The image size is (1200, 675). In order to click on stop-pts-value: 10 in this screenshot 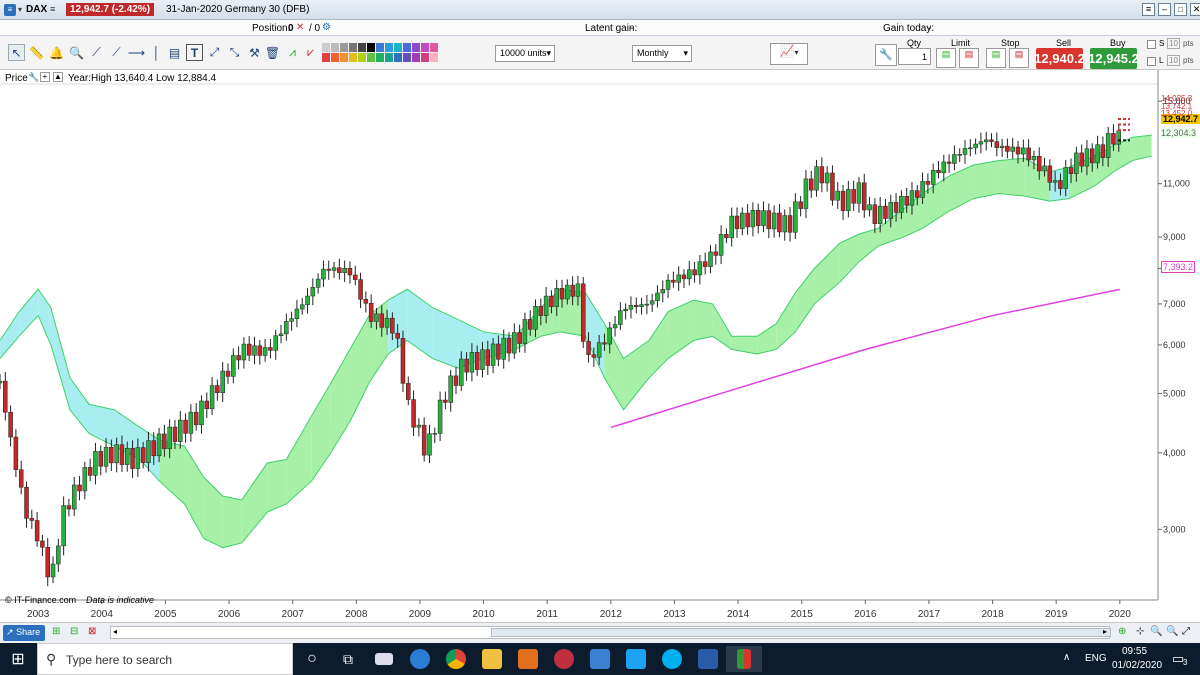, I will do `click(1173, 43)`.